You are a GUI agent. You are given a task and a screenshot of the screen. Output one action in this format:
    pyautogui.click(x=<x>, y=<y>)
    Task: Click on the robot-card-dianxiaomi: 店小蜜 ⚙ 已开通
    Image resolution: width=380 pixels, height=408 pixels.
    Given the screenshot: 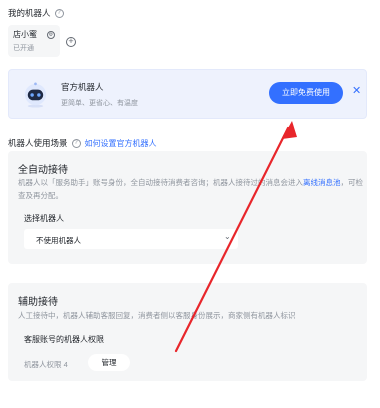 What is the action you would take?
    pyautogui.click(x=34, y=41)
    